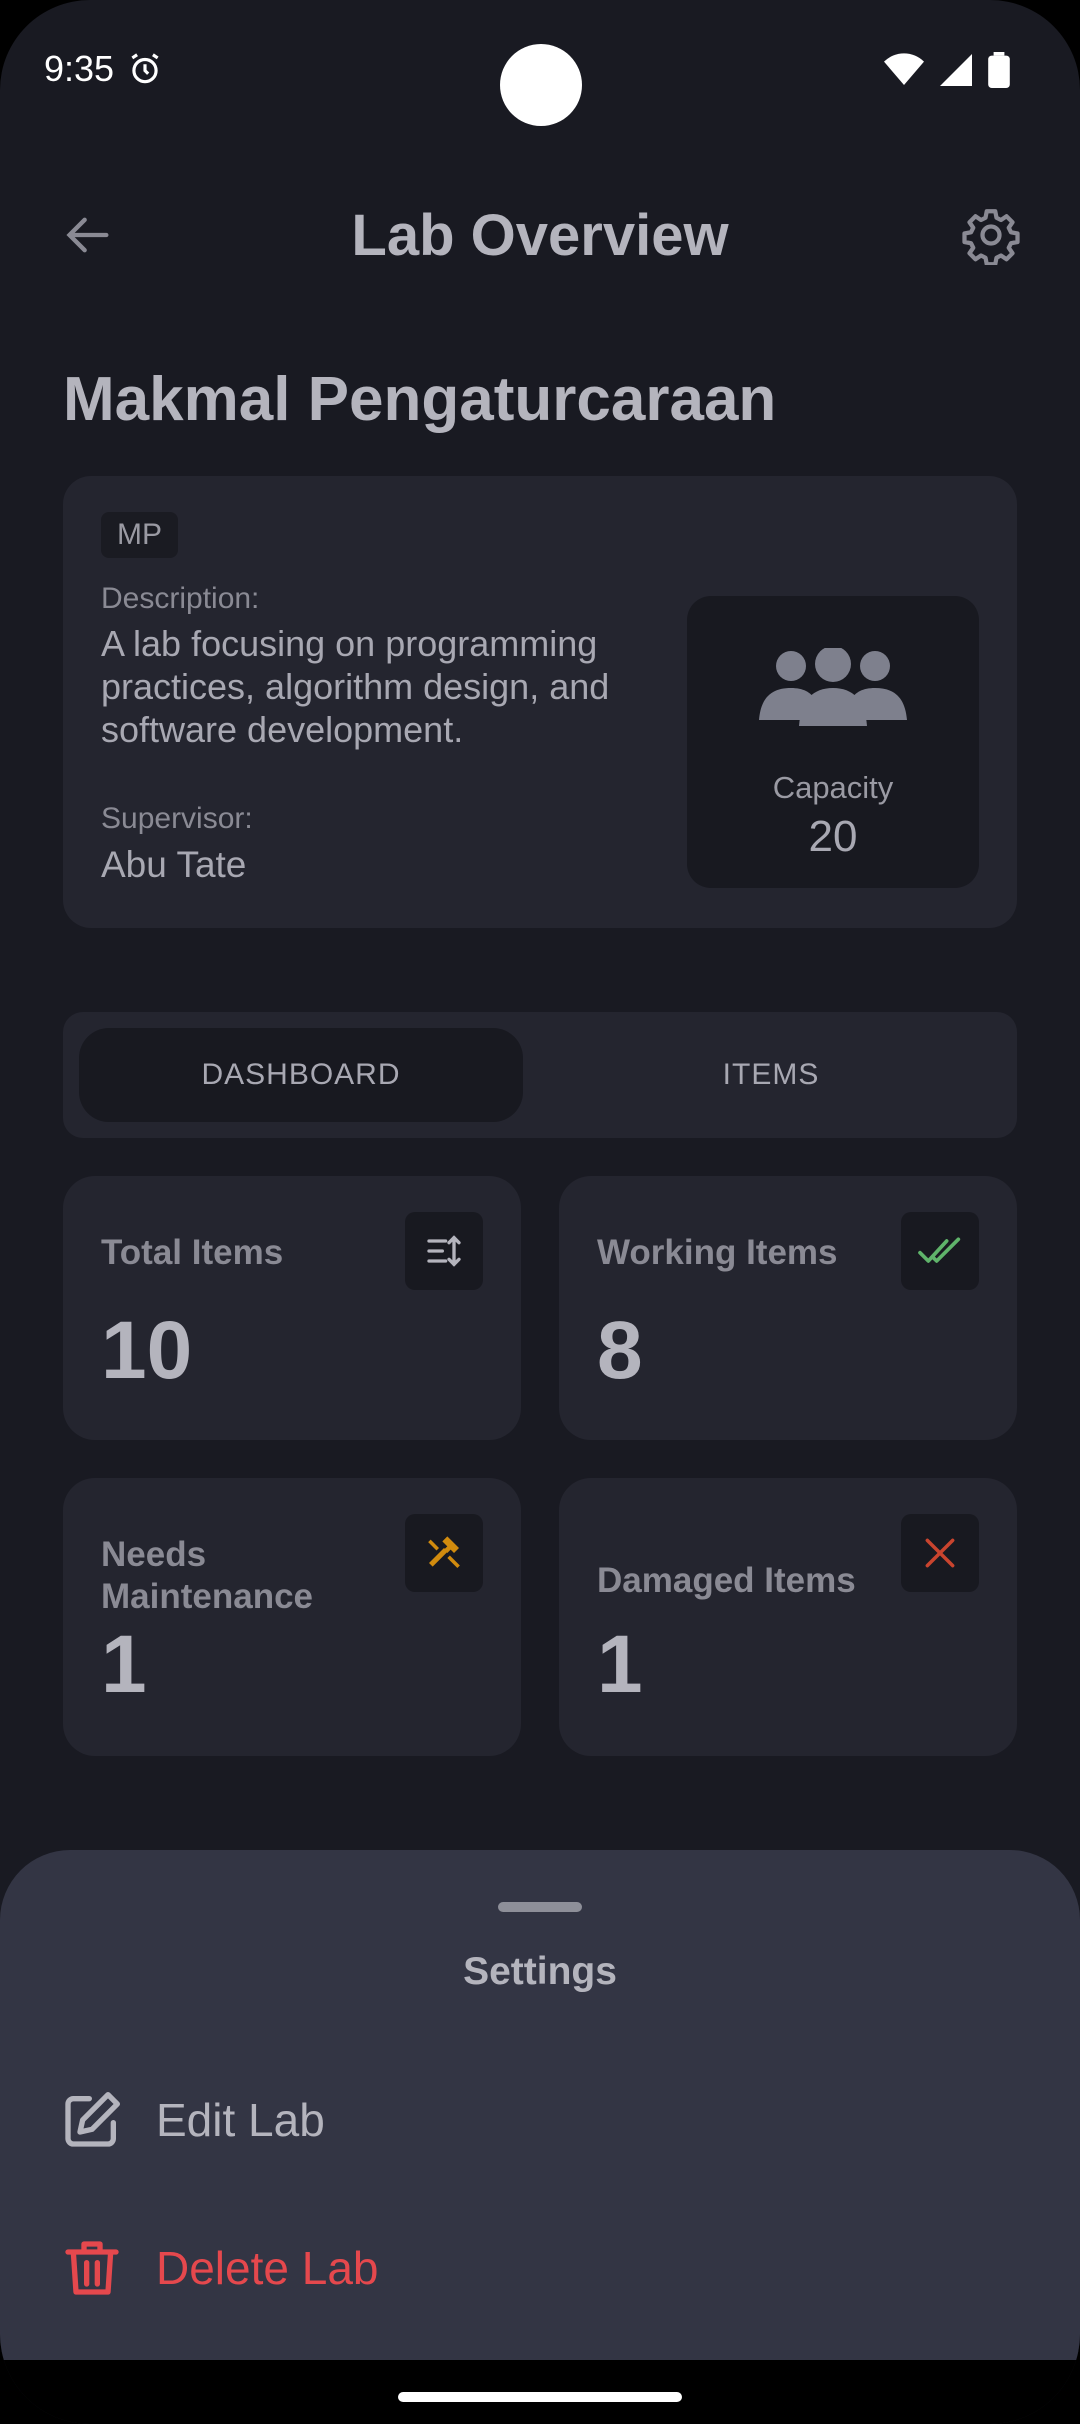 This screenshot has width=1080, height=2424. I want to click on group-icon, so click(833, 687).